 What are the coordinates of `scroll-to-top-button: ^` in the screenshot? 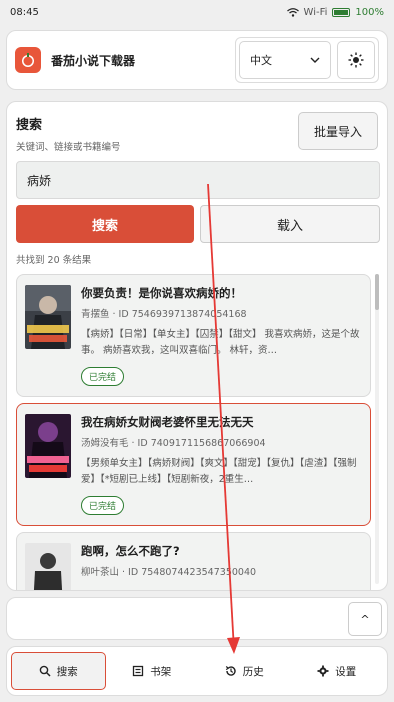 It's located at (365, 619).